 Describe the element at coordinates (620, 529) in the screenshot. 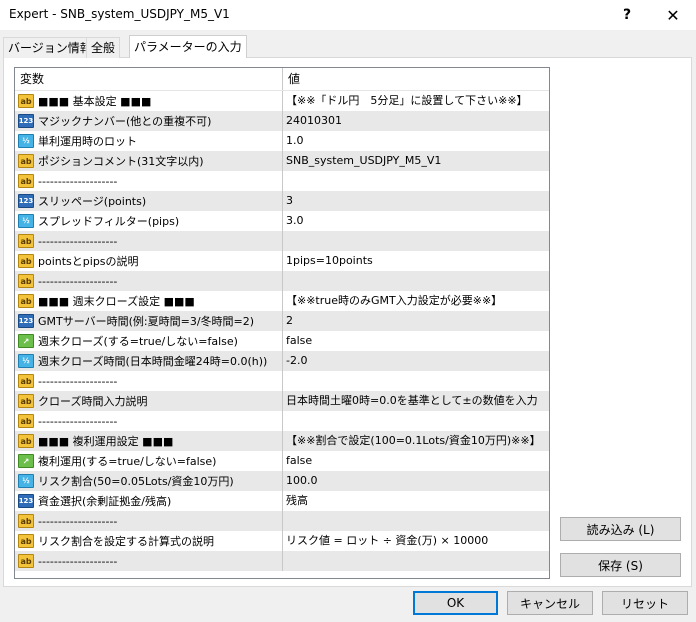

I see `load-button: 読み込み (L)` at that location.